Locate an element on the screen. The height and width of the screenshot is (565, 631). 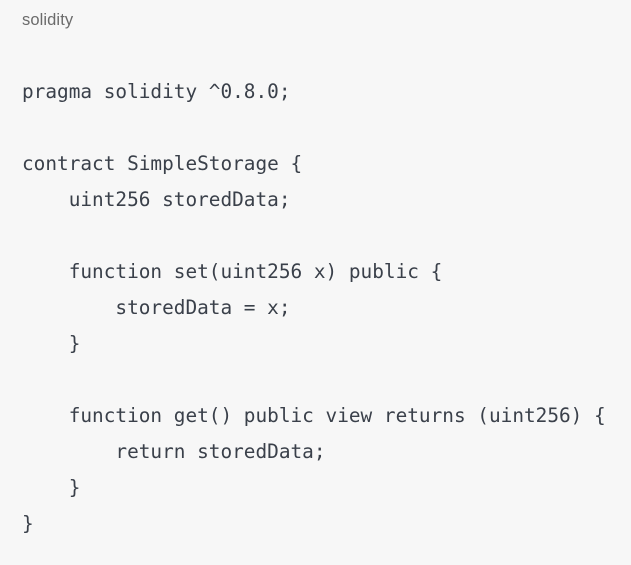
code-line: pragma solidity ^0.8.0; is located at coordinates (156, 91).